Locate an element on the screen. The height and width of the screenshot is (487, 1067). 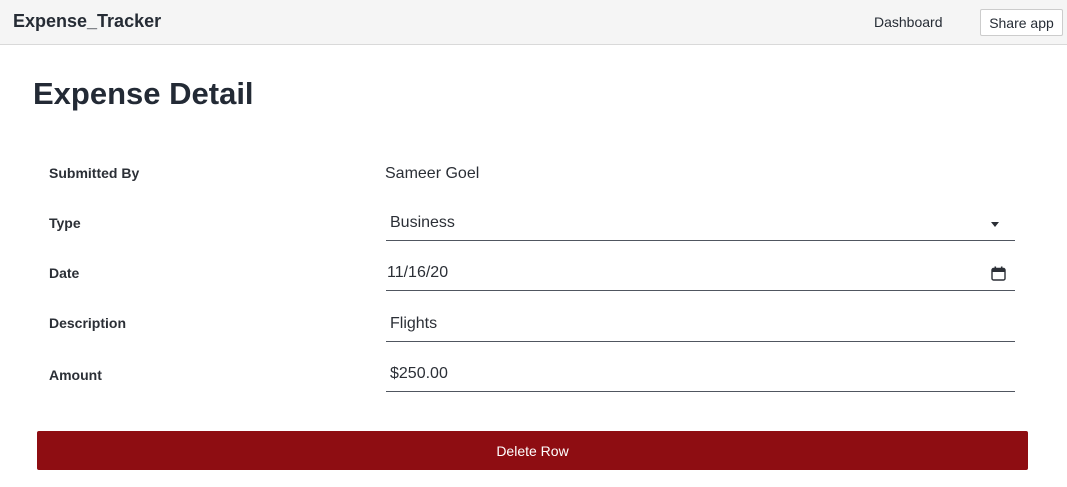
share-app-button: Share app is located at coordinates (1021, 22).